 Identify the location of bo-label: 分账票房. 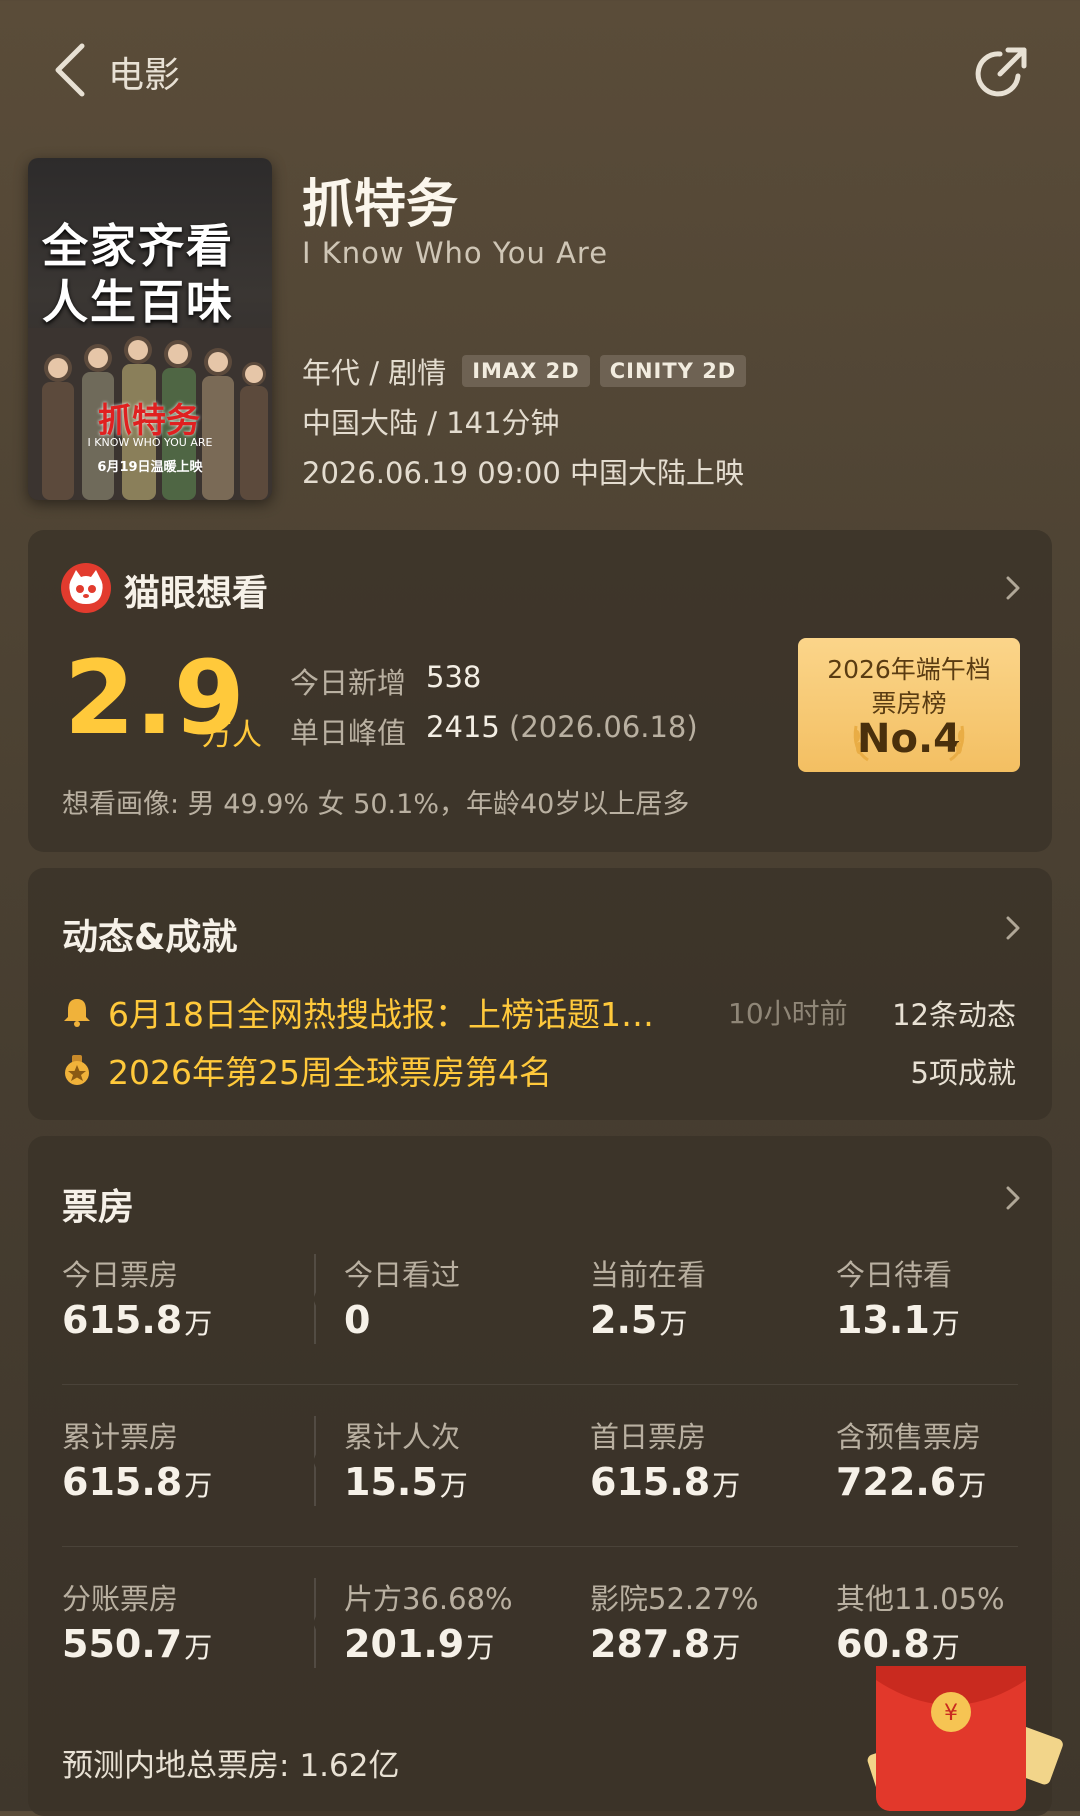
(120, 1599).